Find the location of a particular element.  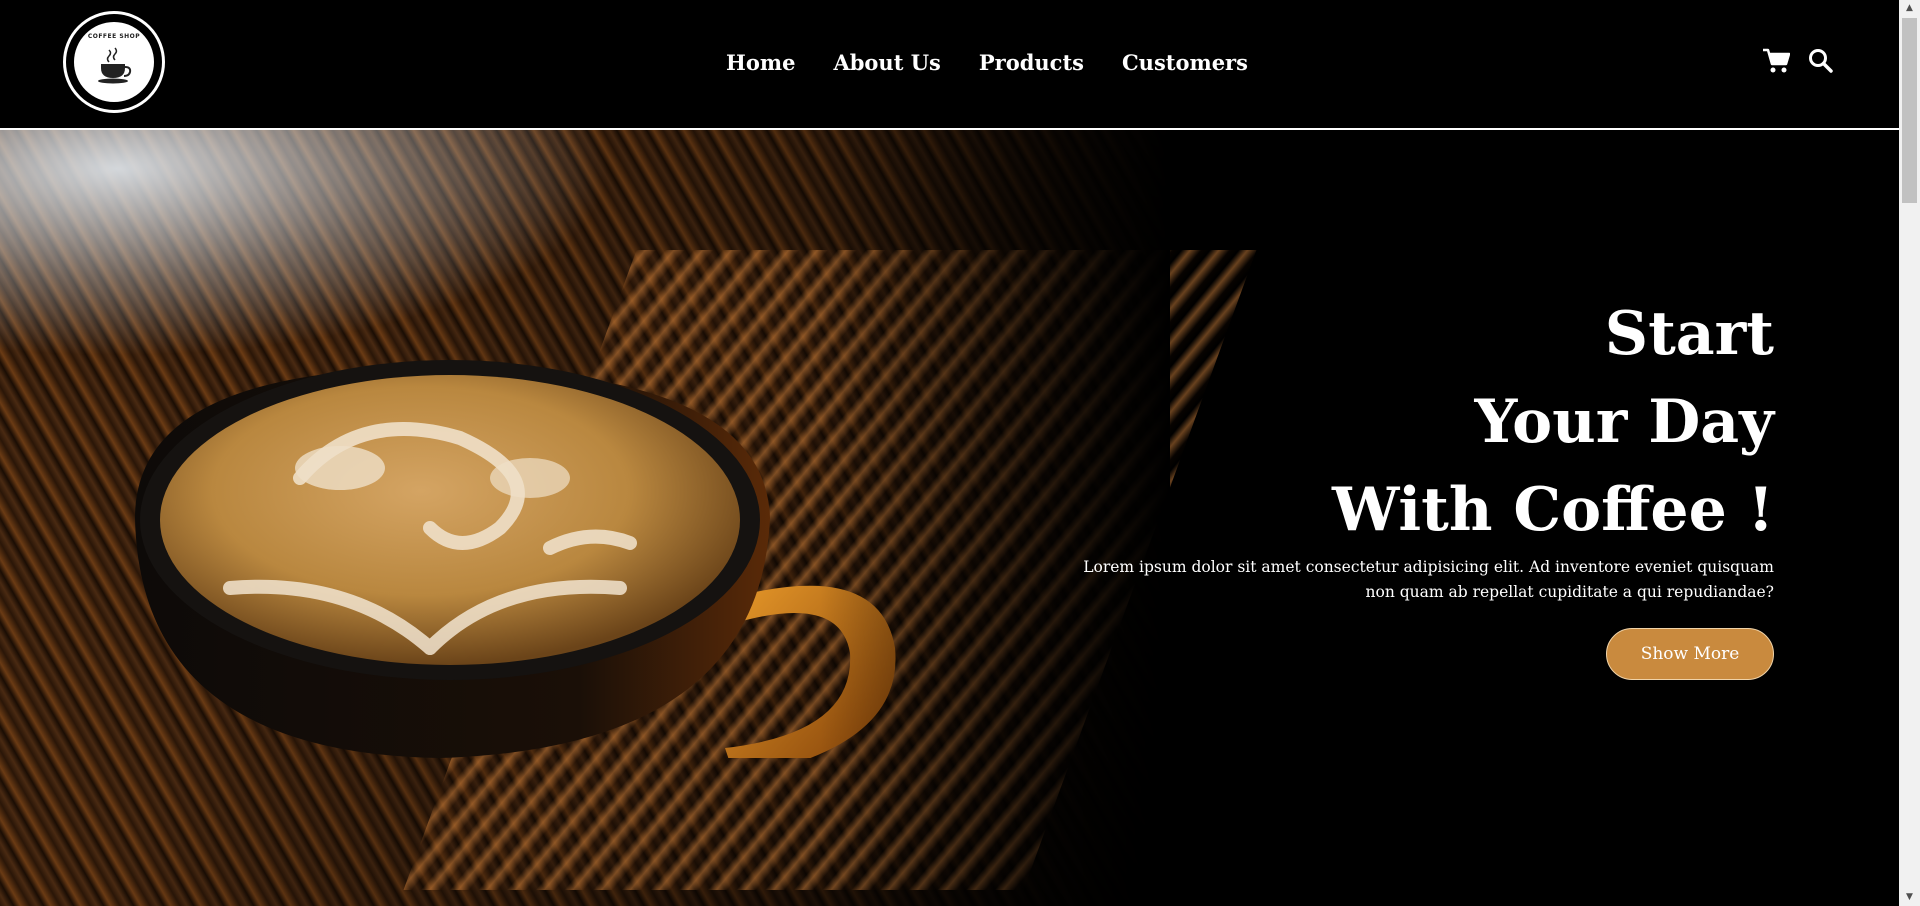

scroll-down-arrow-icon: ▼ is located at coordinates (1909, 897).